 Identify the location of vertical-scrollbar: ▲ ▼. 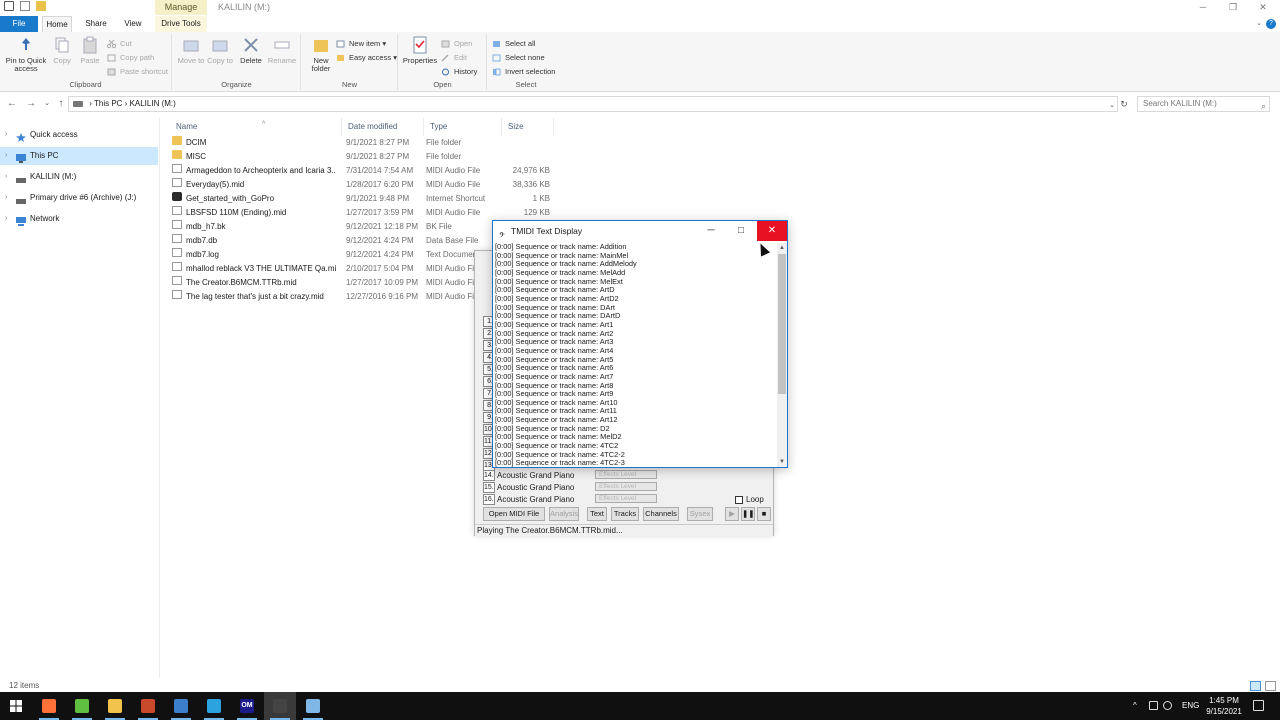
(782, 355).